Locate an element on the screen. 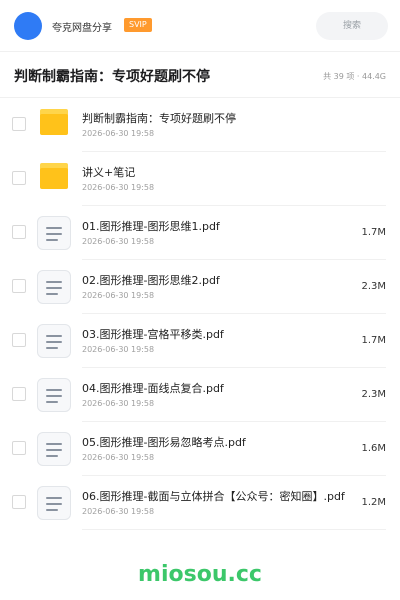 The image size is (400, 600). page-title: 判断制霸指南：专项好题刷不停 is located at coordinates (112, 77).